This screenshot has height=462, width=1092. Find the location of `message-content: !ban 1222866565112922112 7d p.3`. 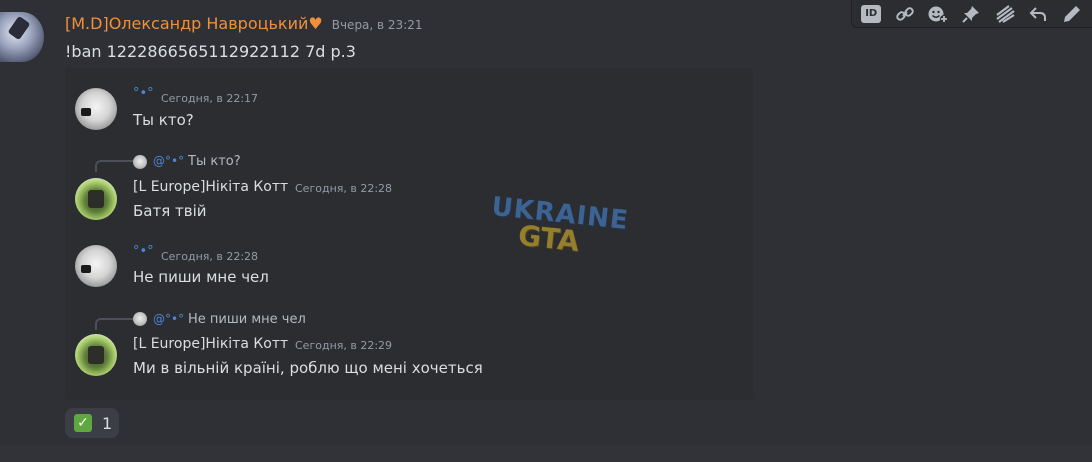

message-content: !ban 1222866565112922112 7d p.3 is located at coordinates (210, 51).